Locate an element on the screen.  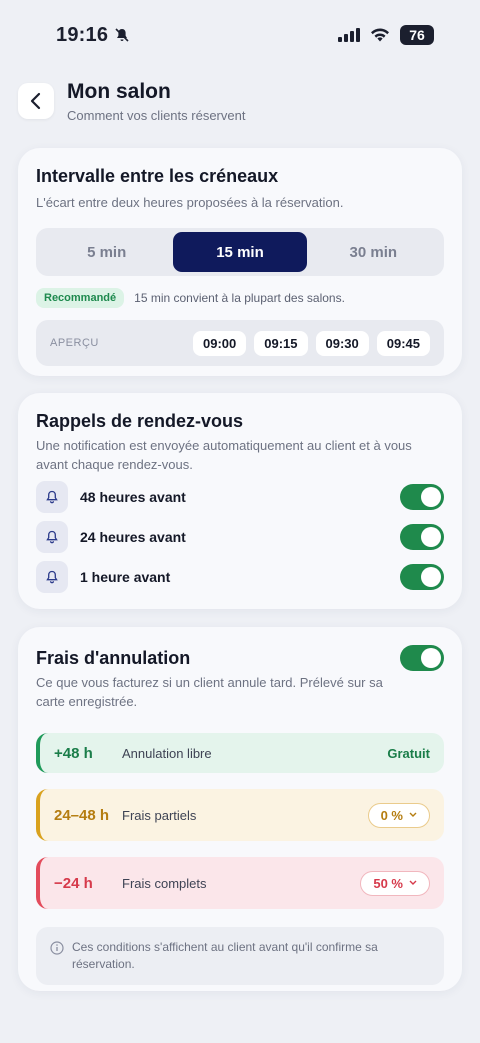
reminder-label: 24 heures avant is located at coordinates (133, 537).